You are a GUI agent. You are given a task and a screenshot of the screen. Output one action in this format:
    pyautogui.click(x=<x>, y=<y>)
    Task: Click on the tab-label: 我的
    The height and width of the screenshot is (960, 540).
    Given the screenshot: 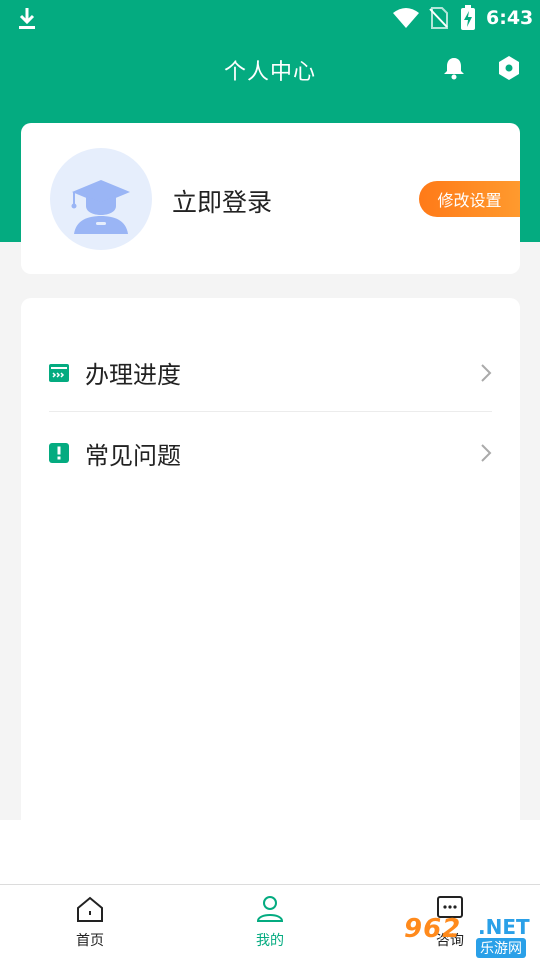 What is the action you would take?
    pyautogui.click(x=270, y=941)
    